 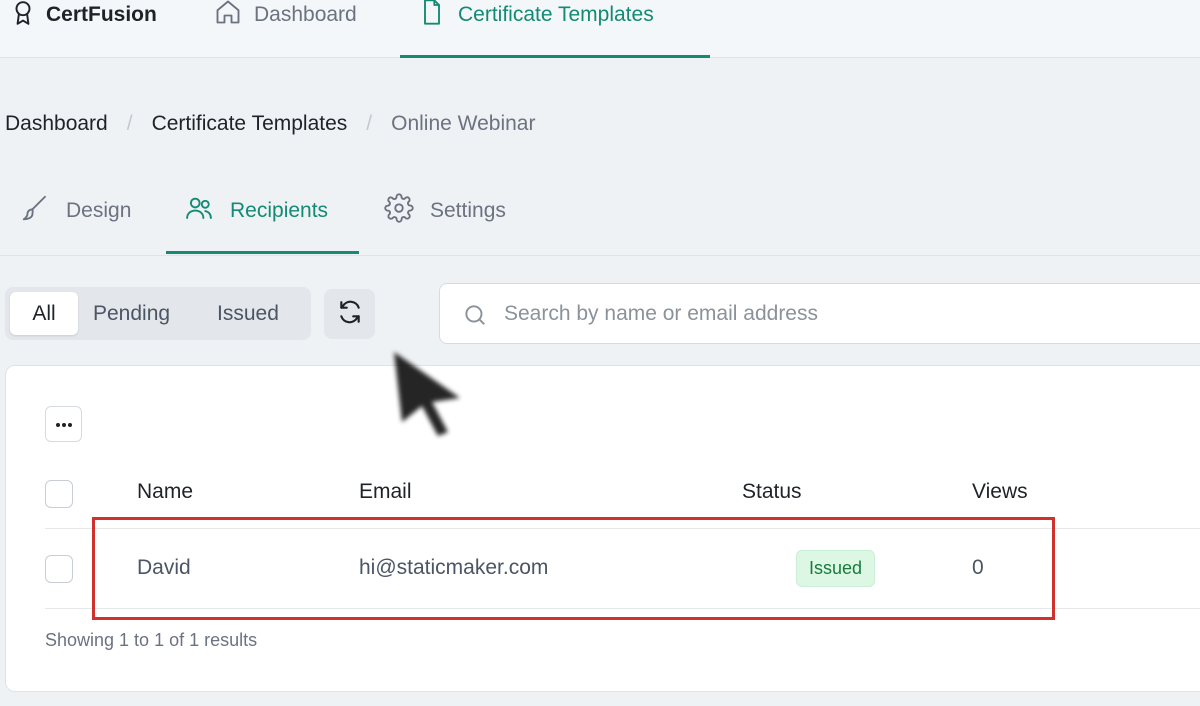 I want to click on tab-recipients: Recipients, so click(x=256, y=211).